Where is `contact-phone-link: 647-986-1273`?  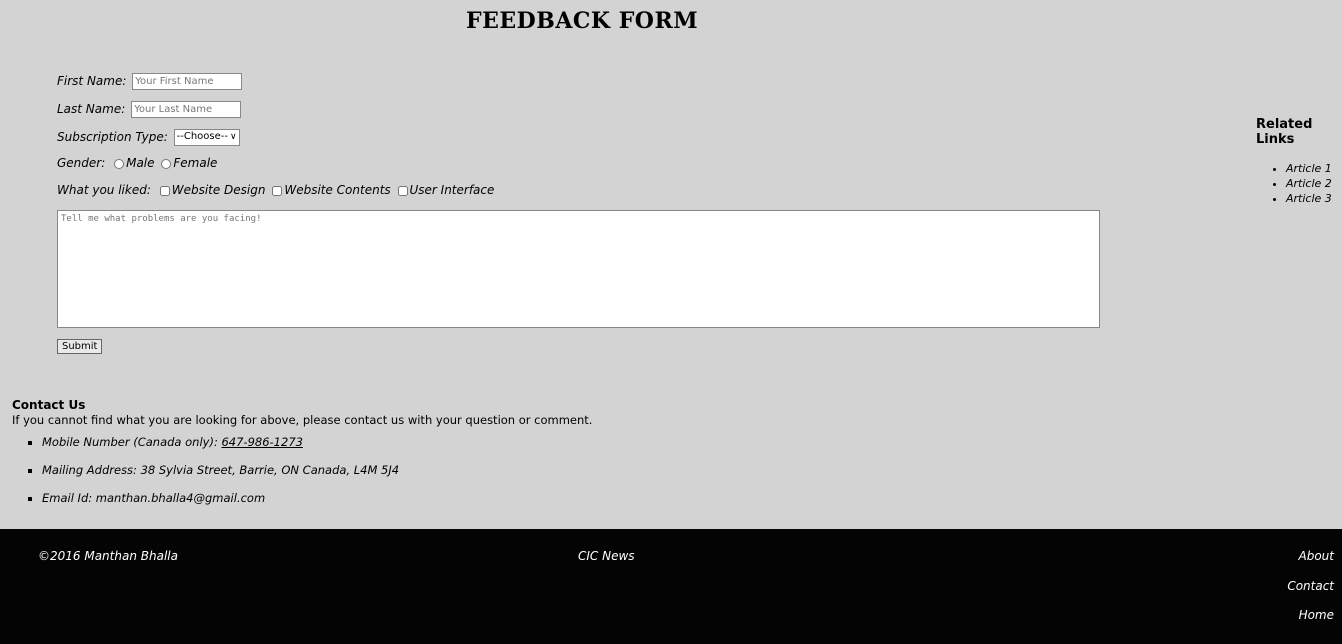 contact-phone-link: 647-986-1273 is located at coordinates (261, 442).